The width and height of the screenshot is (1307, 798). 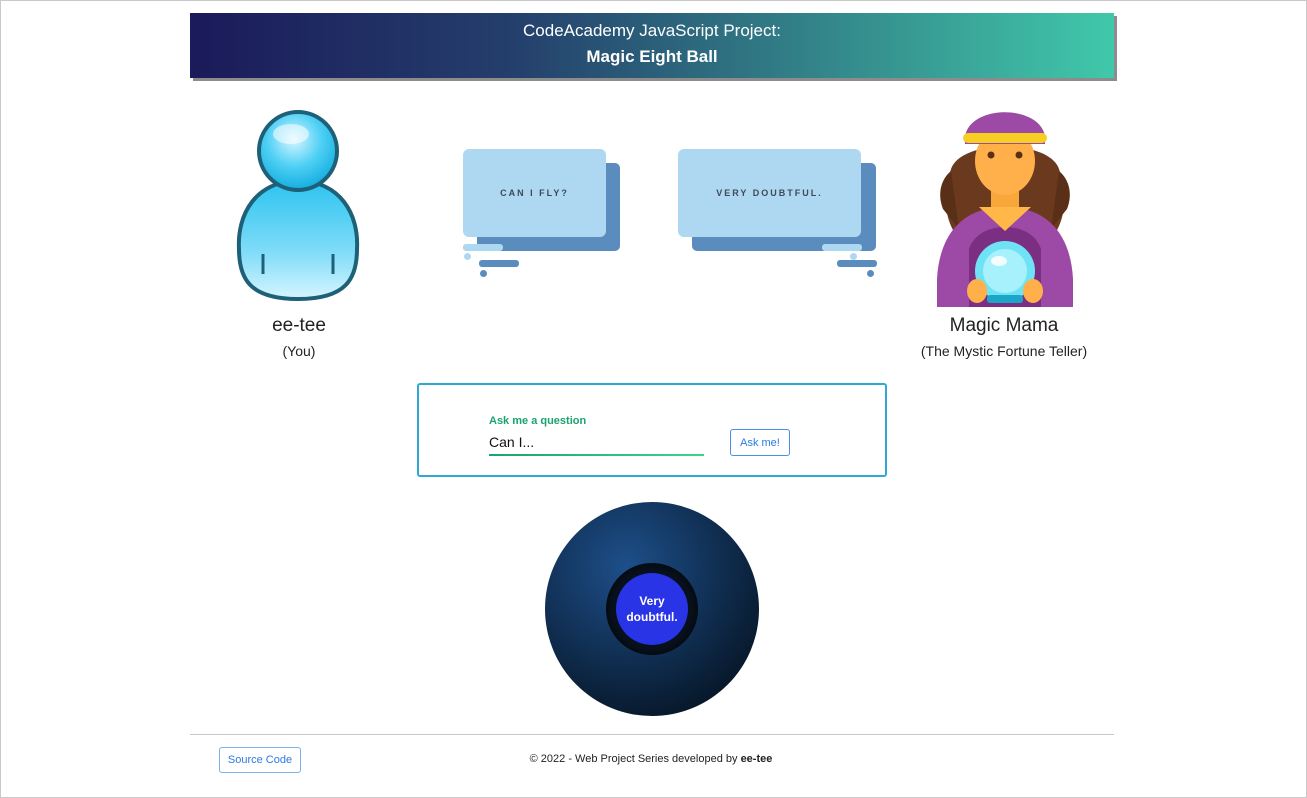 What do you see at coordinates (652, 30) in the screenshot?
I see `header-subtitle: CodeAcademy JavaScript Project:` at bounding box center [652, 30].